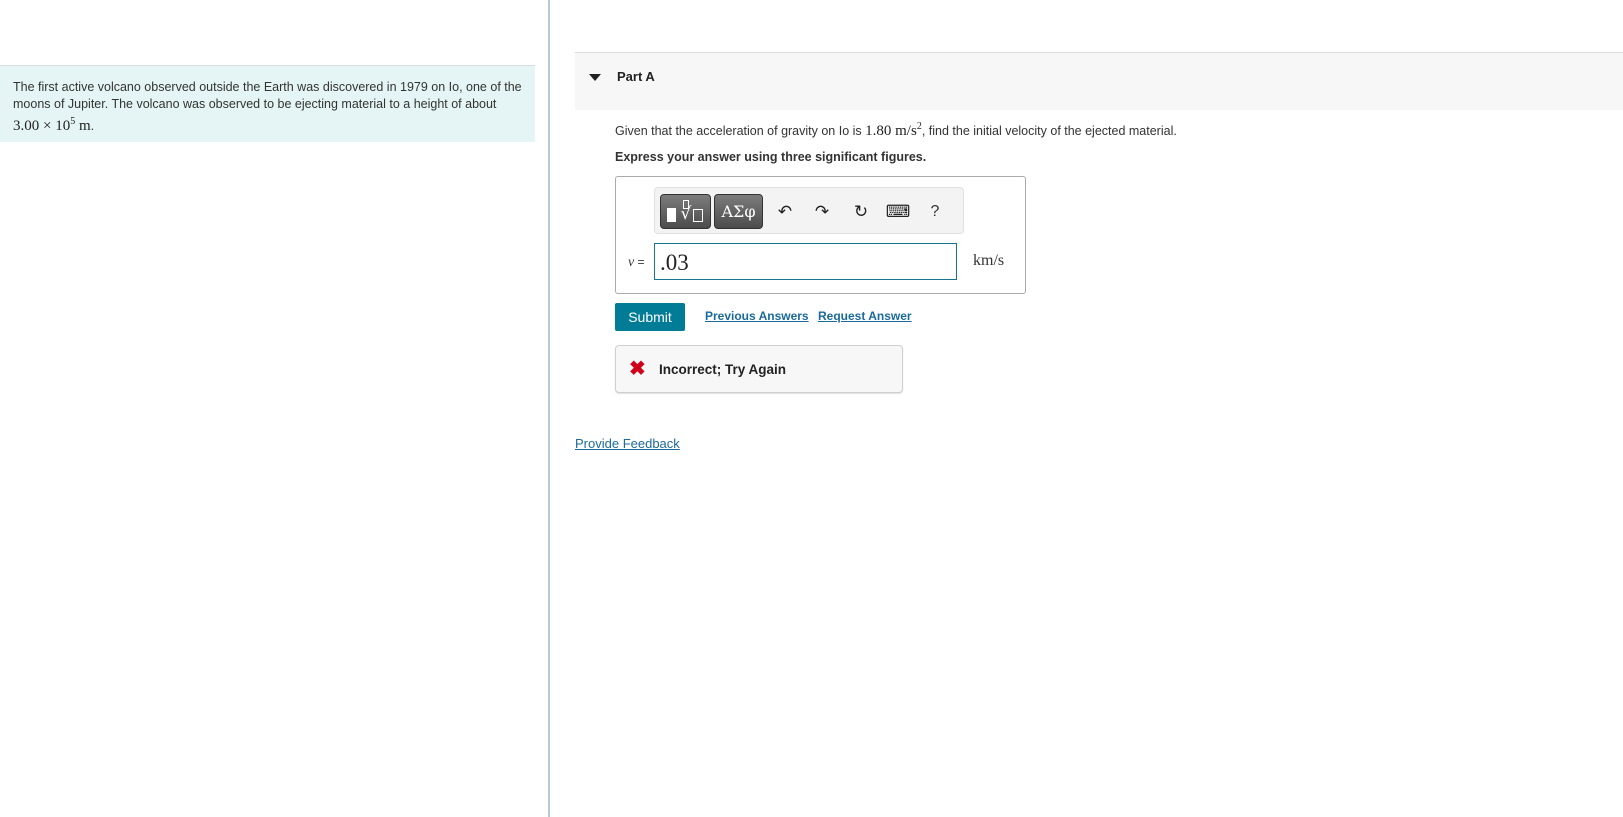 This screenshot has width=1623, height=817. Describe the element at coordinates (989, 260) in the screenshot. I see `answer-unit: km/s` at that location.